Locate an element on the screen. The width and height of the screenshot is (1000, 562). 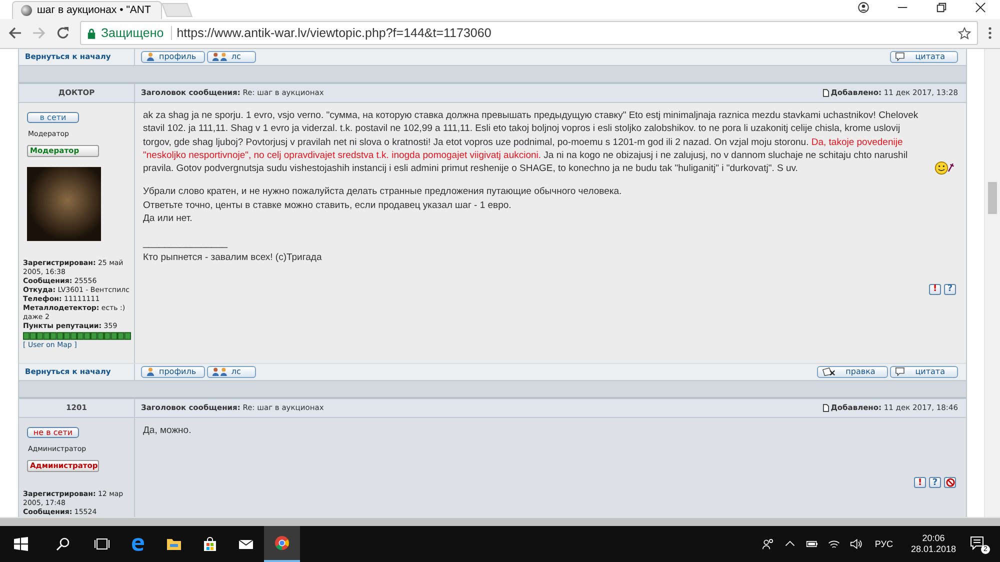
note-cross-icon is located at coordinates (829, 371).